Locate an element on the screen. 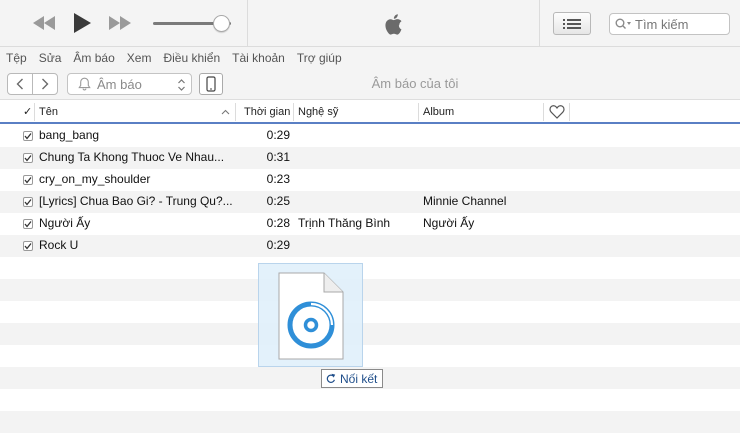  drag-preview is located at coordinates (310, 315).